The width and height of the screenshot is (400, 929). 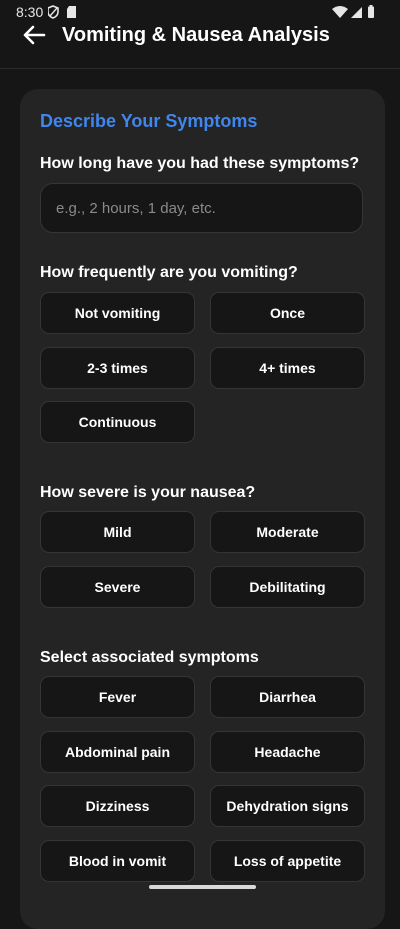 I want to click on frequency-option-2-3-times: 2-3 times, so click(x=117, y=368).